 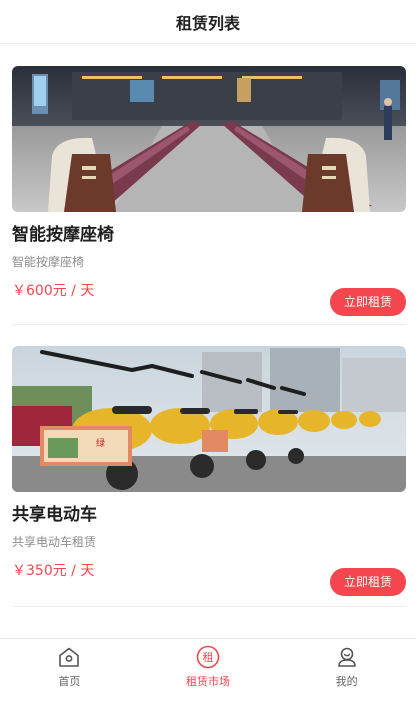 I want to click on tab-rent-market: 租 租赁市场, so click(x=208, y=671).